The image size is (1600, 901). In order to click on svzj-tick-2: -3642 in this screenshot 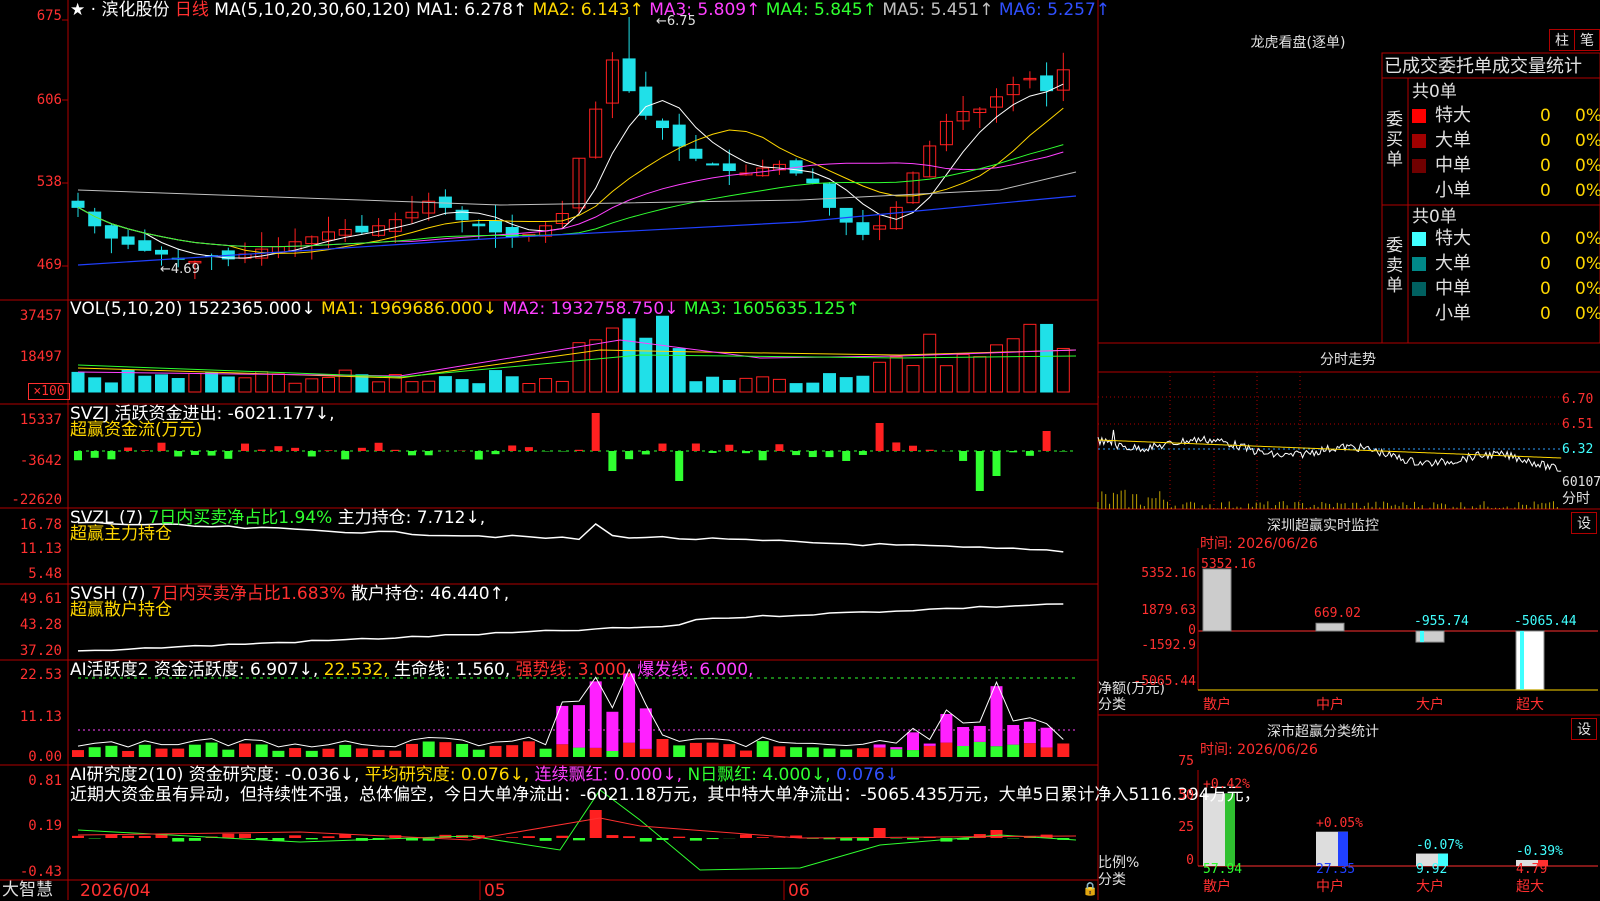, I will do `click(31, 461)`.